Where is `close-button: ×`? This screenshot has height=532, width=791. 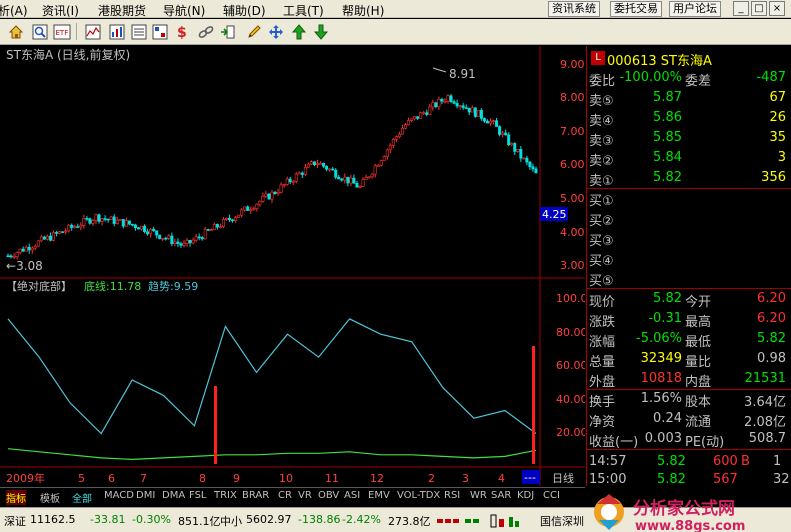
close-button: × is located at coordinates (777, 8).